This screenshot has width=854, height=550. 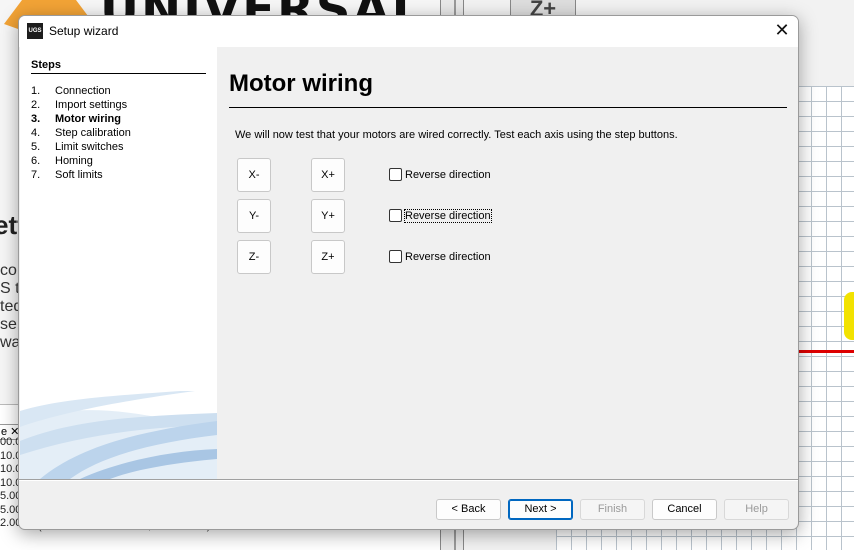 I want to click on title-divider, so click(x=508, y=107).